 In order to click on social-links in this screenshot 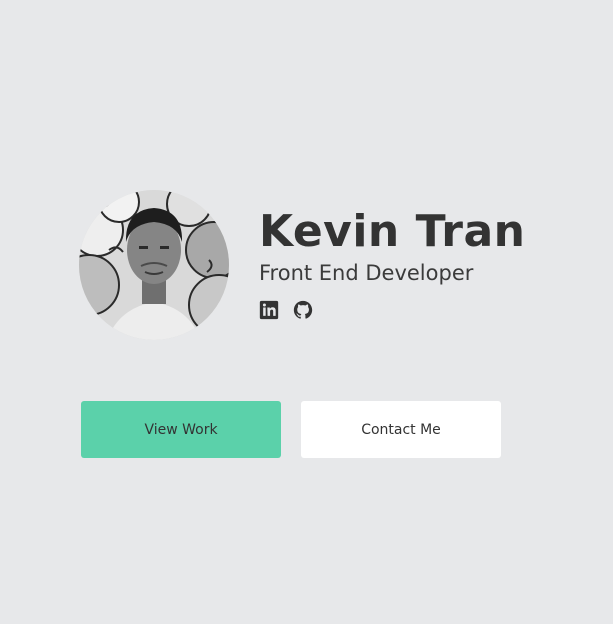, I will do `click(392, 310)`.